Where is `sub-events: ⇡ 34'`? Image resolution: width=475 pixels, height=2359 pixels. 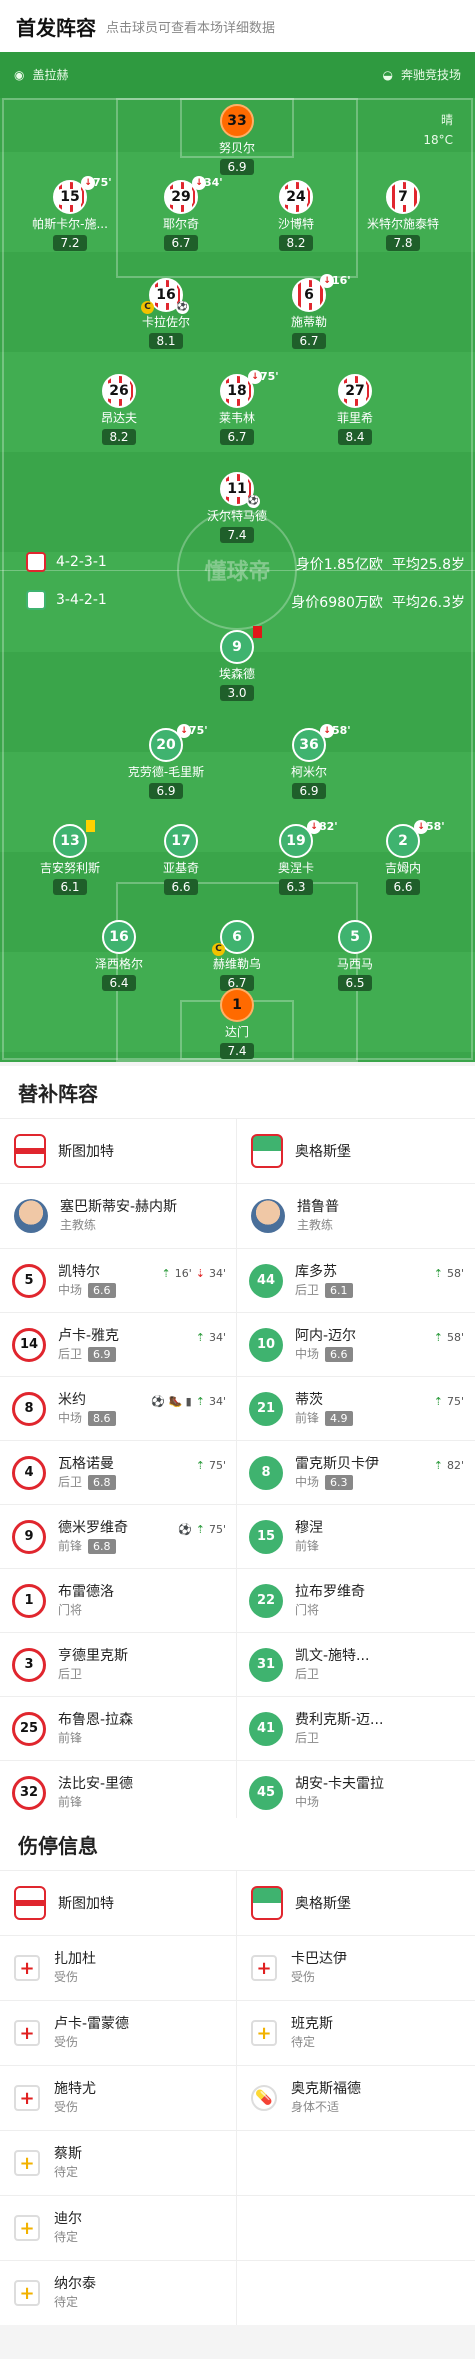 sub-events: ⇡ 34' is located at coordinates (210, 1337).